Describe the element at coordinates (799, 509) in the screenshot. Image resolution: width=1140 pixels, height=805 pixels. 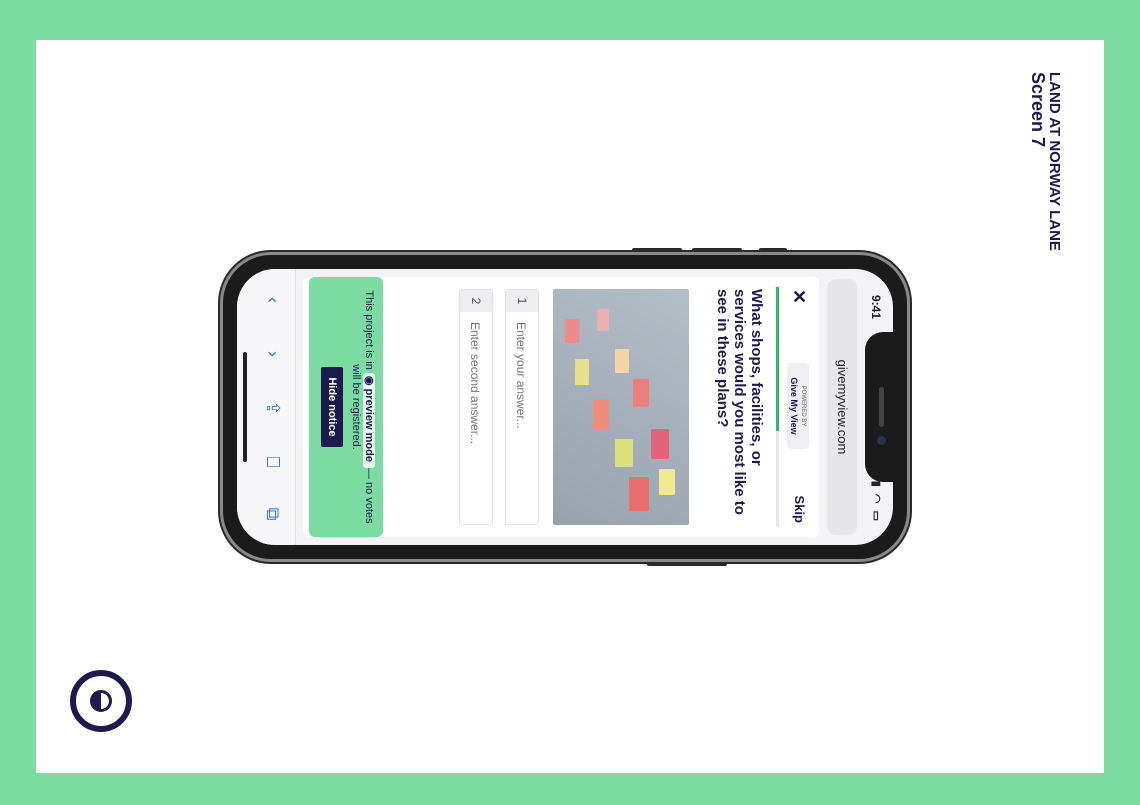
I see `skip-button: Skip` at that location.